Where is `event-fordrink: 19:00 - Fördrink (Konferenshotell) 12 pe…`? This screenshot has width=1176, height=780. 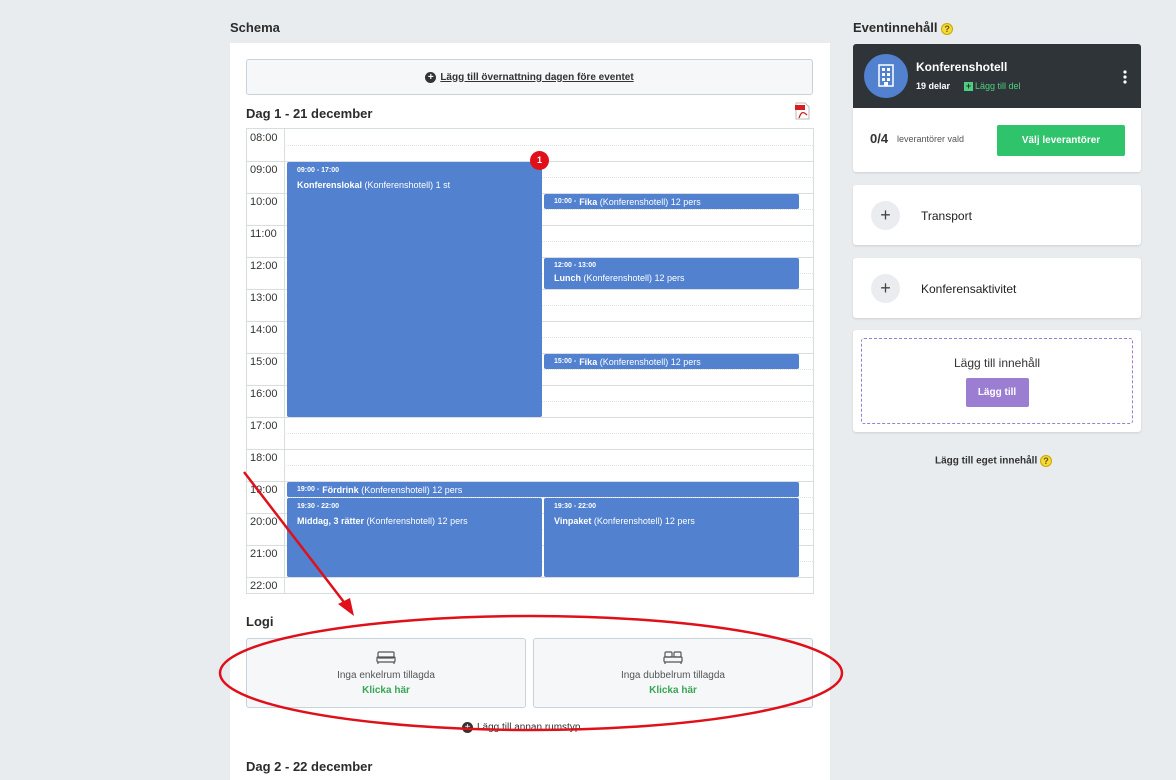 event-fordrink: 19:00 - Fördrink (Konferenshotell) 12 pe… is located at coordinates (543, 489).